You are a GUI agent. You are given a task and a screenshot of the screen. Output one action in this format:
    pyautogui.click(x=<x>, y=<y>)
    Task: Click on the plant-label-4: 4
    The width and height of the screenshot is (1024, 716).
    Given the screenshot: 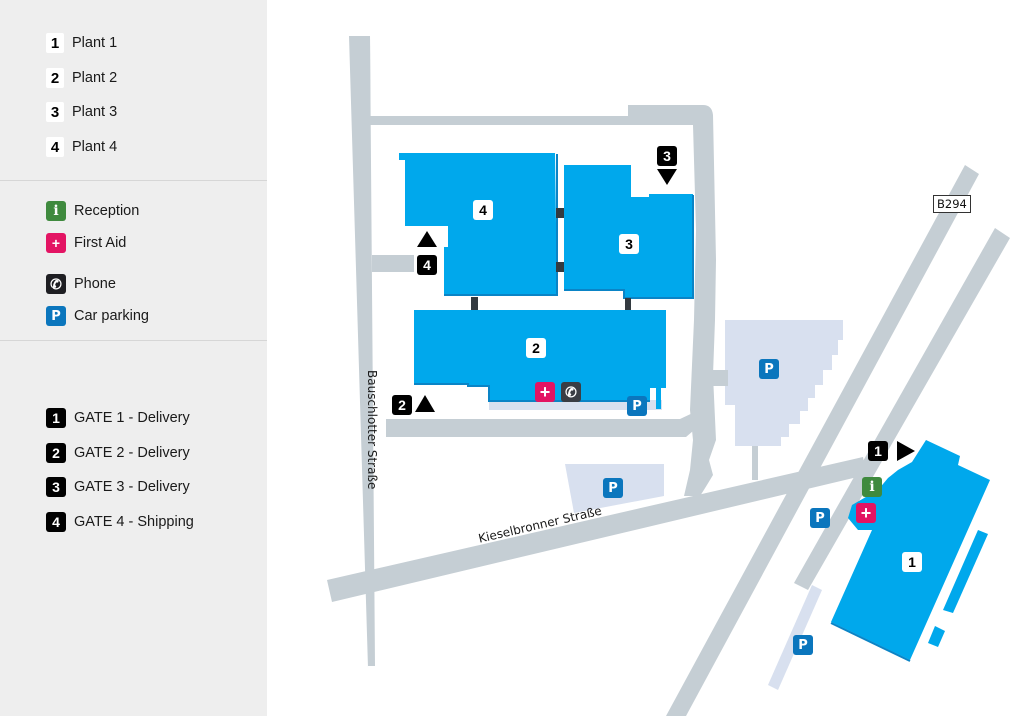 What is the action you would take?
    pyautogui.click(x=483, y=210)
    